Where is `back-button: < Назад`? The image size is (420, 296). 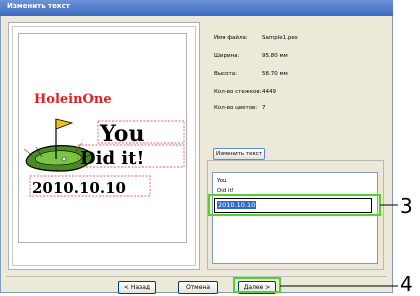
back-button: < Назад is located at coordinates (137, 287).